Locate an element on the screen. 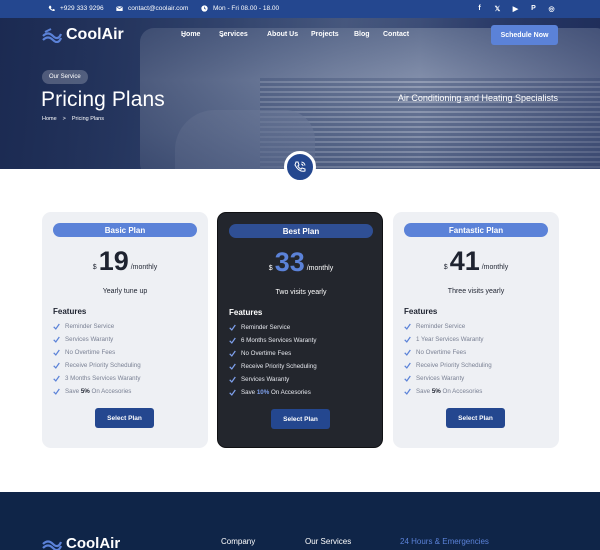 This screenshot has height=550, width=600. clock-icon is located at coordinates (204, 8).